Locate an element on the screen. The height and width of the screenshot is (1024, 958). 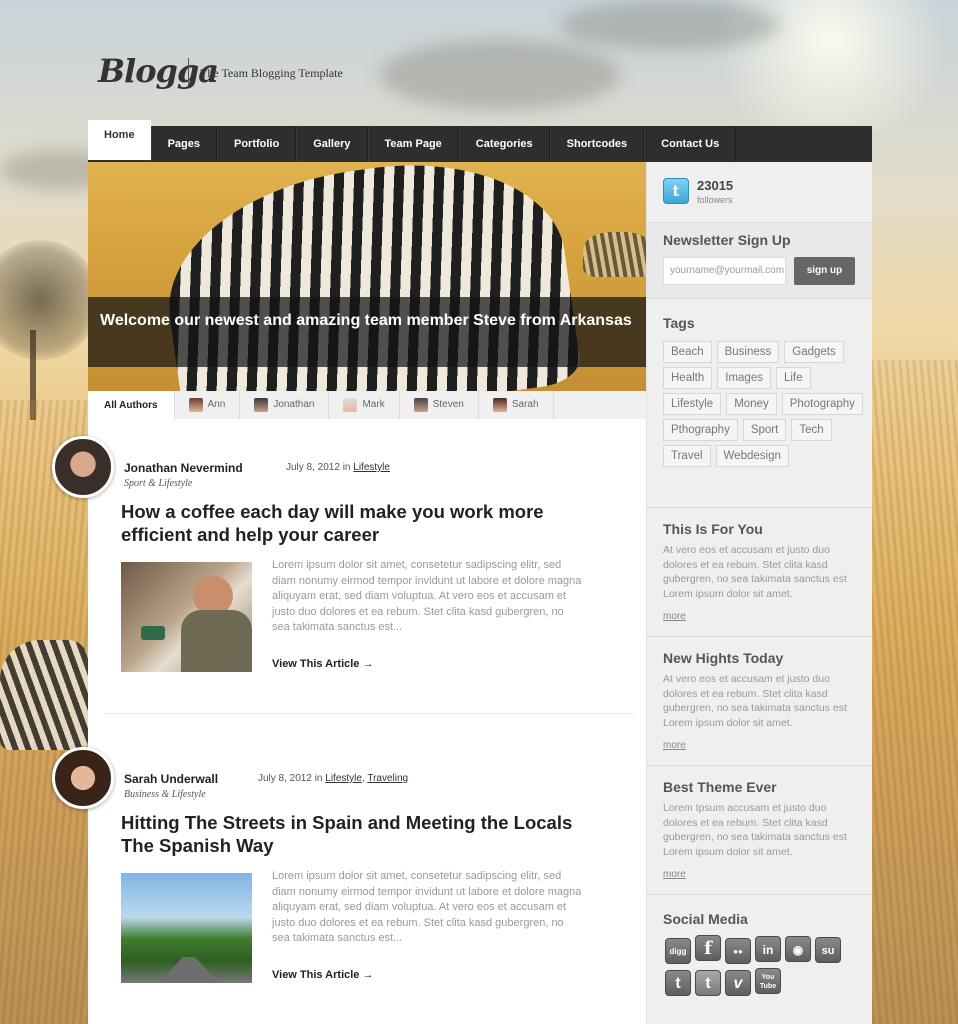
tab-all-authors: All Authors is located at coordinates (131, 406).